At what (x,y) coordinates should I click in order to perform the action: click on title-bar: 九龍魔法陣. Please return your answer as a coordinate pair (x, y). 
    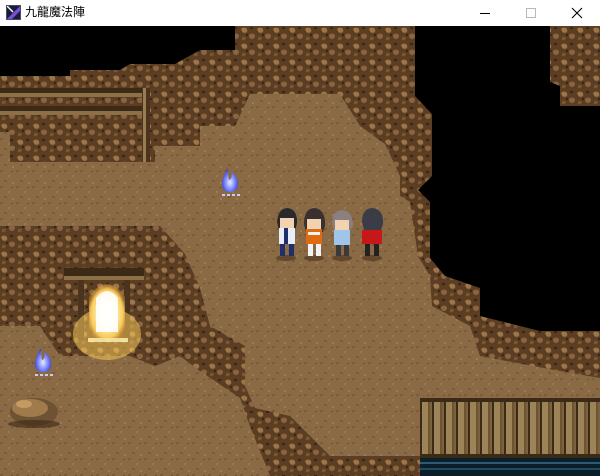
    Looking at the image, I should click on (300, 12).